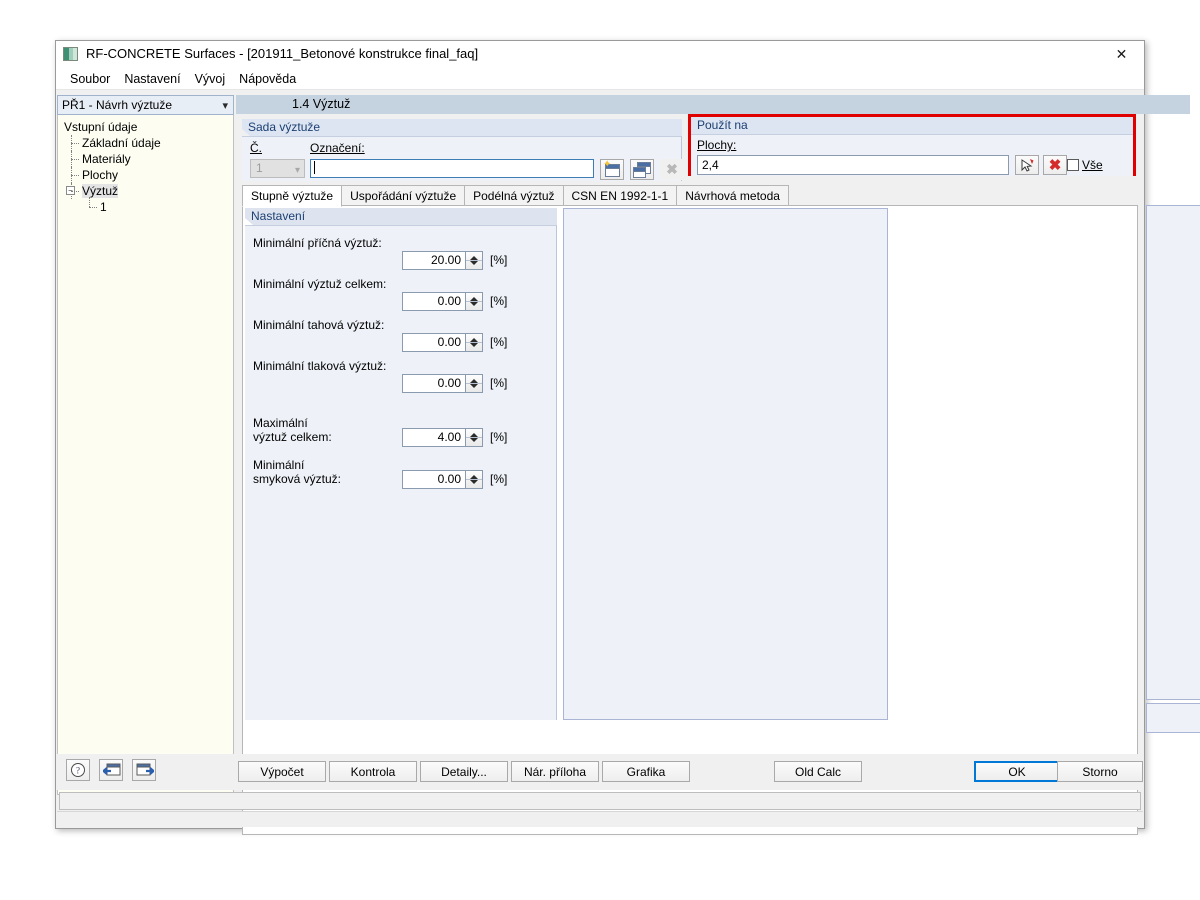 The height and width of the screenshot is (900, 1200). What do you see at coordinates (1100, 771) in the screenshot?
I see `cancel-button: Storno` at bounding box center [1100, 771].